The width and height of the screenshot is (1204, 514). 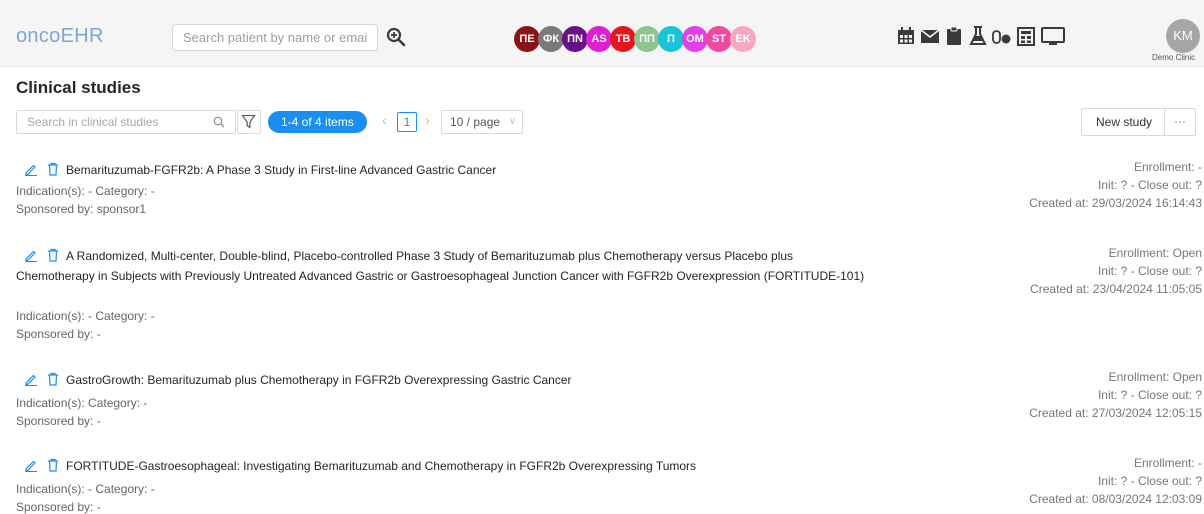 What do you see at coordinates (112, 122) in the screenshot?
I see `studies-search-input` at bounding box center [112, 122].